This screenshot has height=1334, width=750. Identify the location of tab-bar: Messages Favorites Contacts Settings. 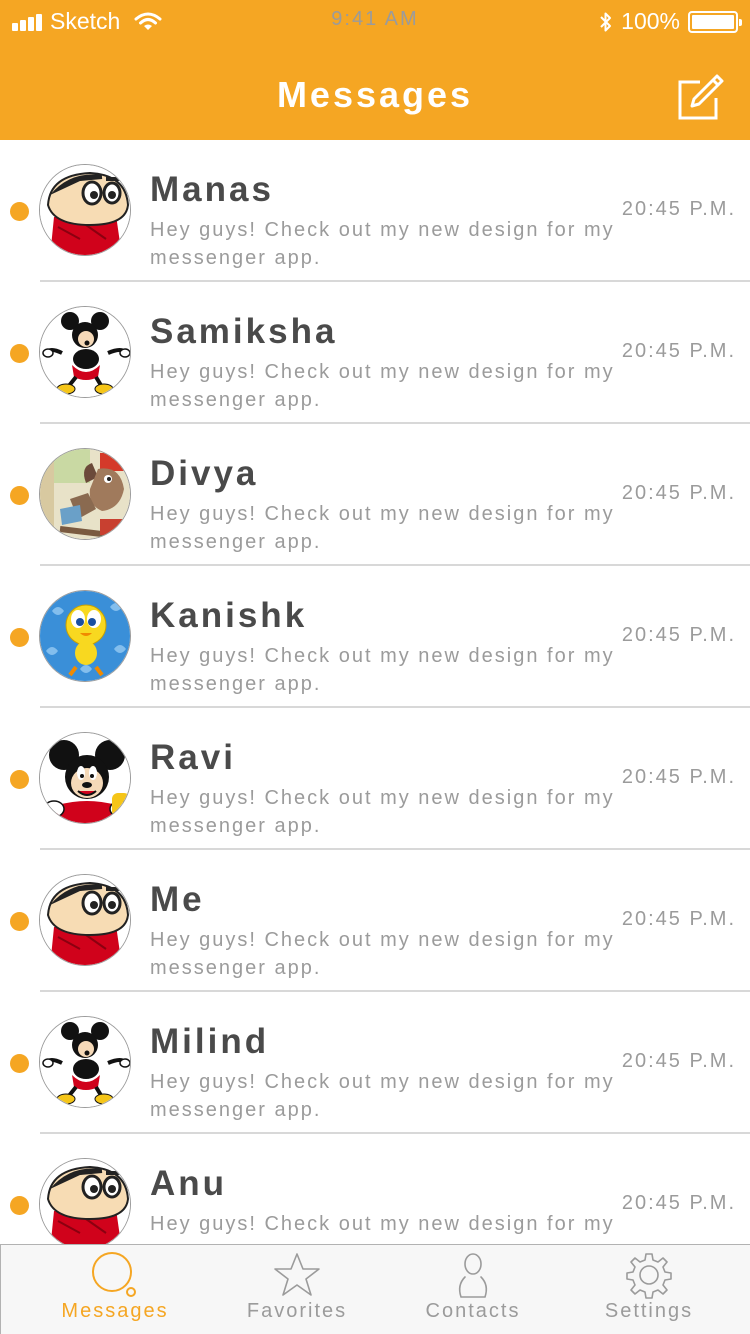
(375, 1289).